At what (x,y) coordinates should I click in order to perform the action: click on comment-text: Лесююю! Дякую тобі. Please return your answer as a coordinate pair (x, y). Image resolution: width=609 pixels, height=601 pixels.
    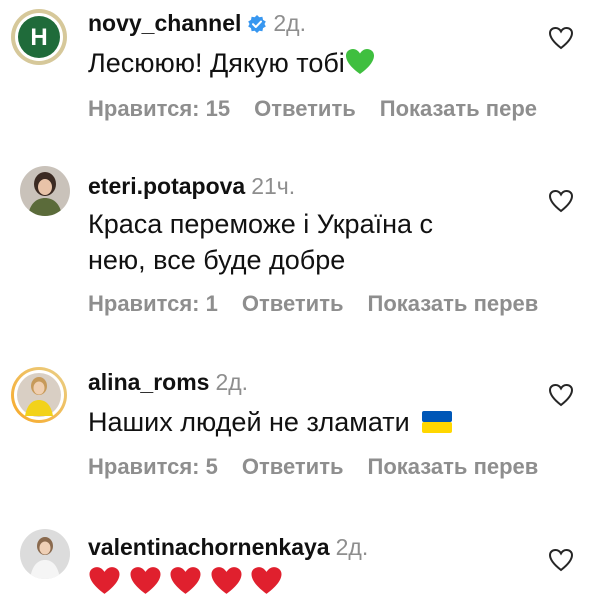
    Looking at the image, I should click on (231, 63).